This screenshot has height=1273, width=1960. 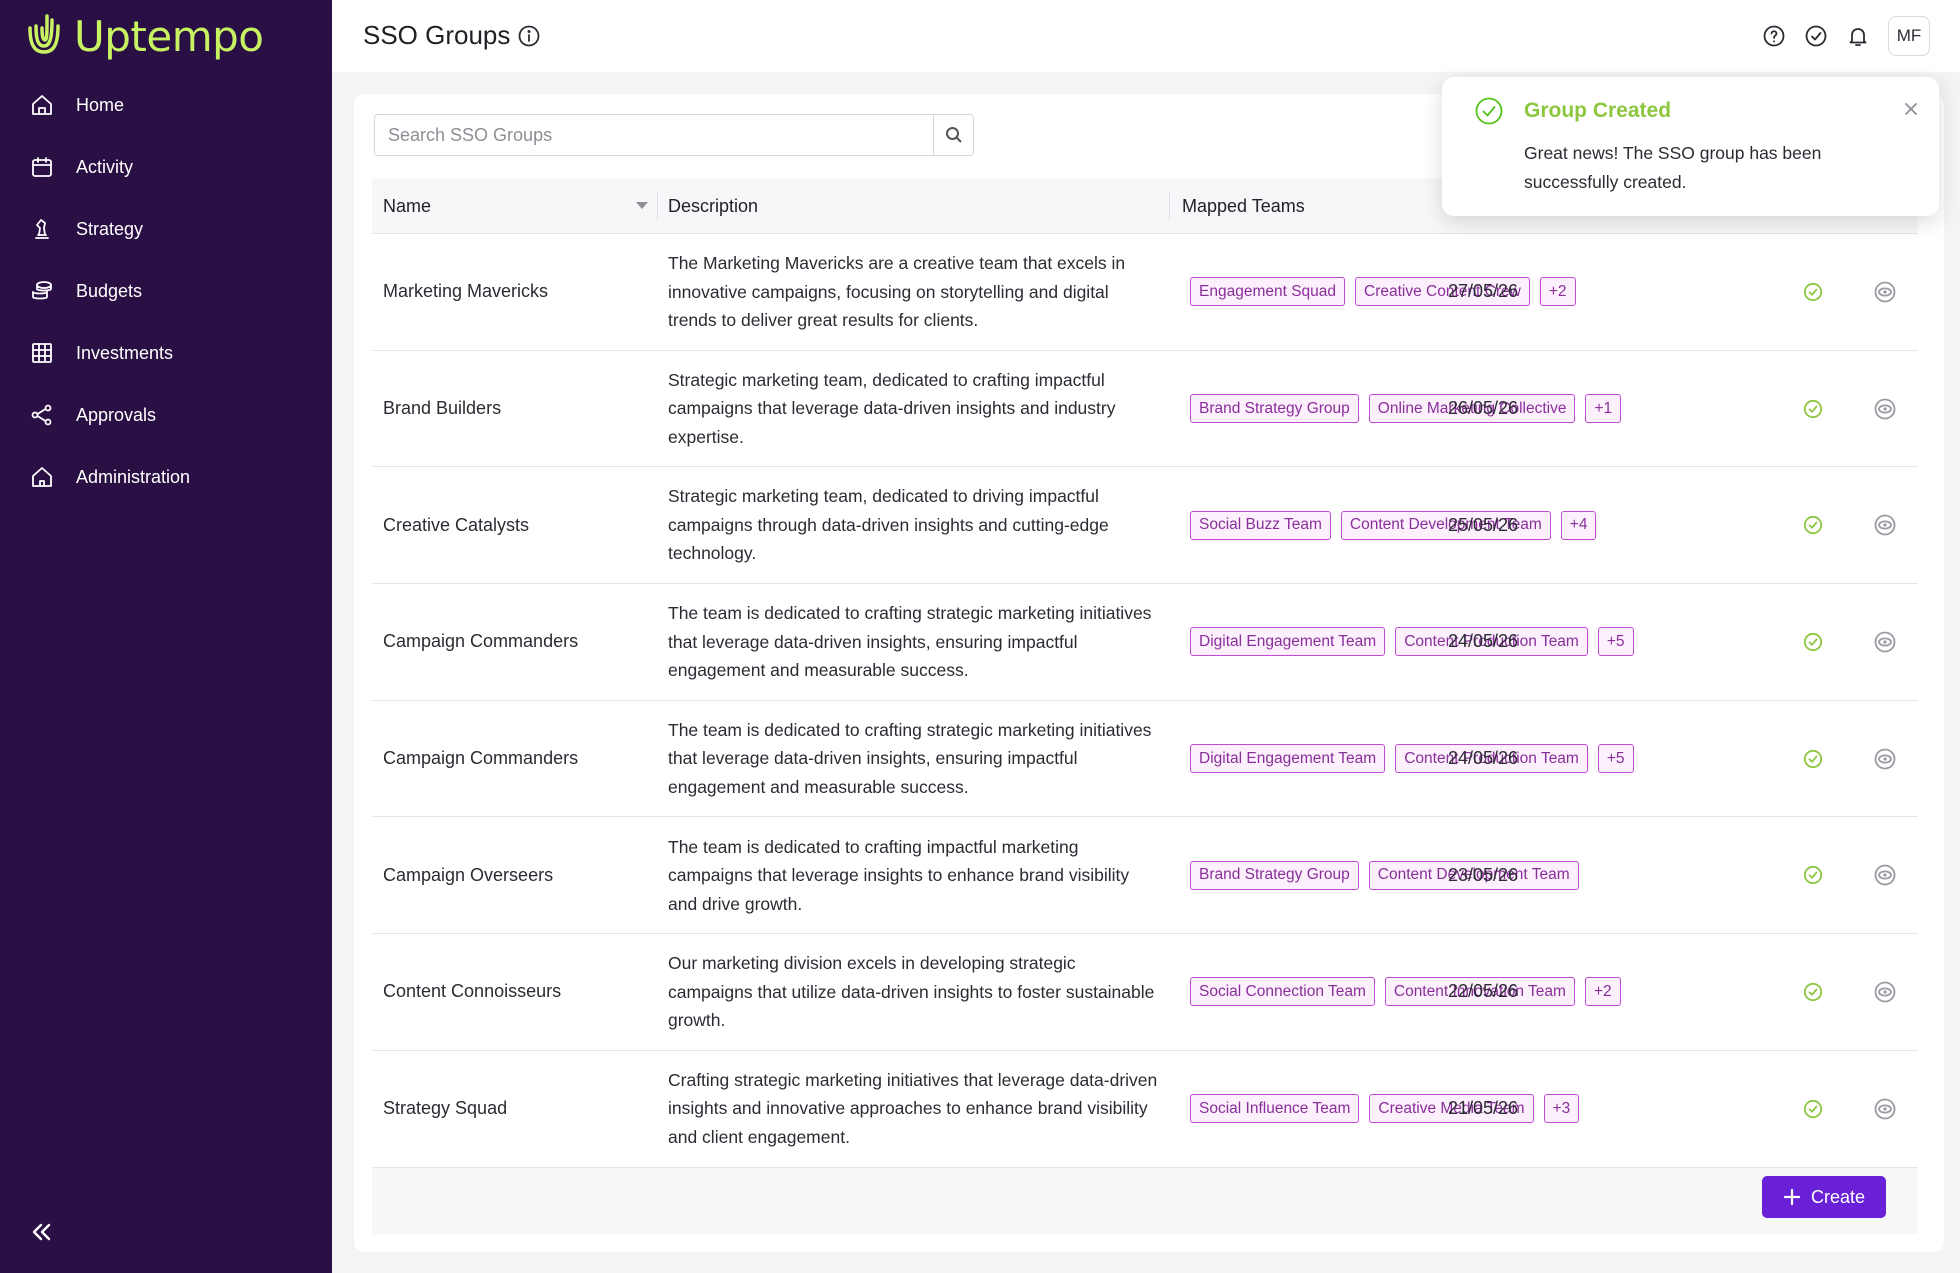 I want to click on header-actions: MF, so click(x=1846, y=36).